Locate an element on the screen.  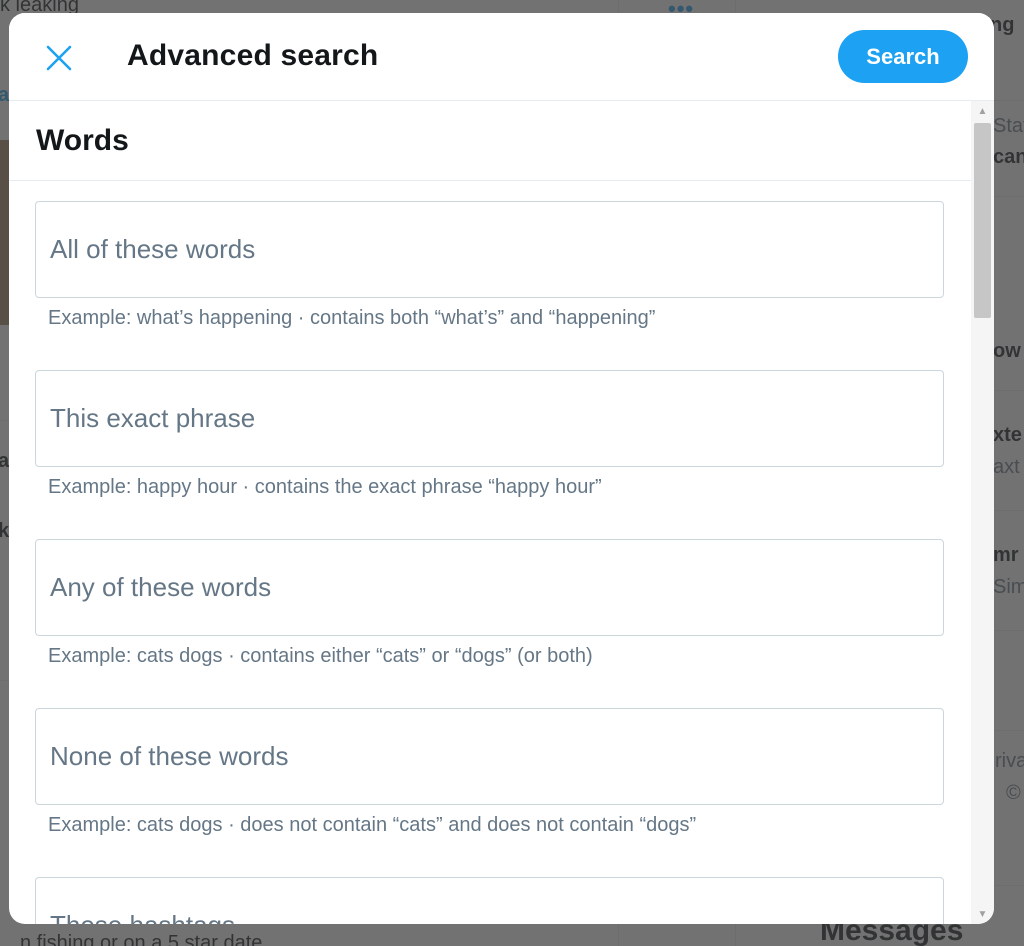
hashtags-field is located at coordinates (489, 900).